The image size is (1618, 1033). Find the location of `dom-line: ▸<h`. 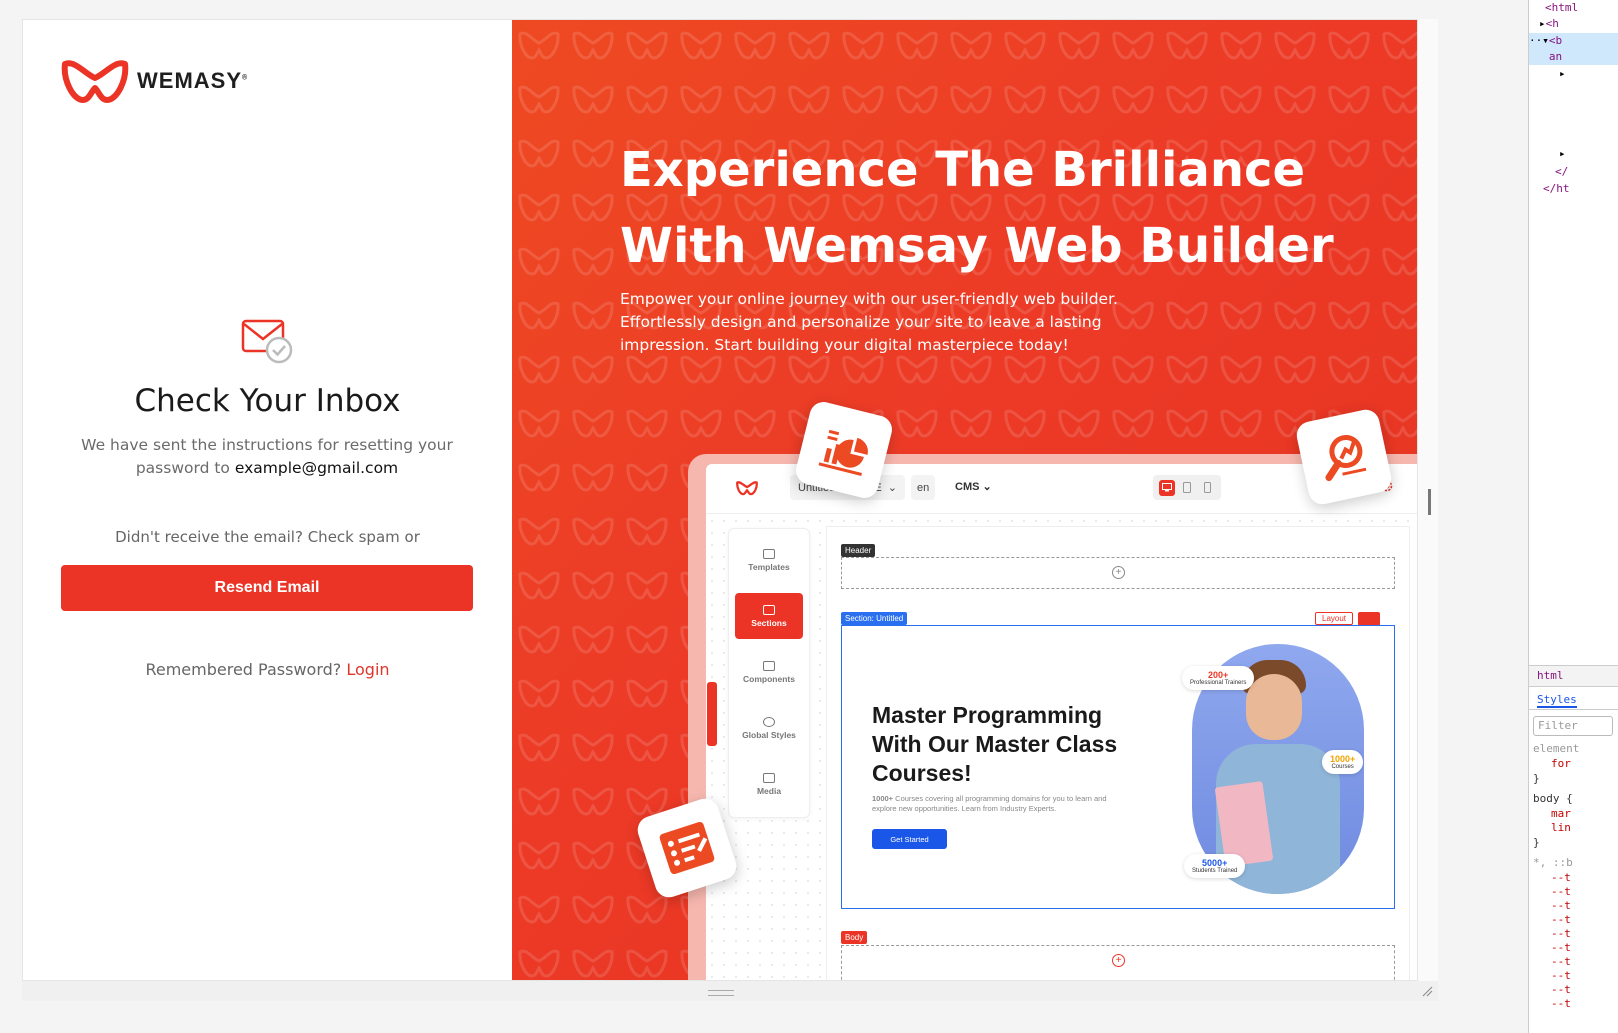

dom-line: ▸<h is located at coordinates (1549, 24).